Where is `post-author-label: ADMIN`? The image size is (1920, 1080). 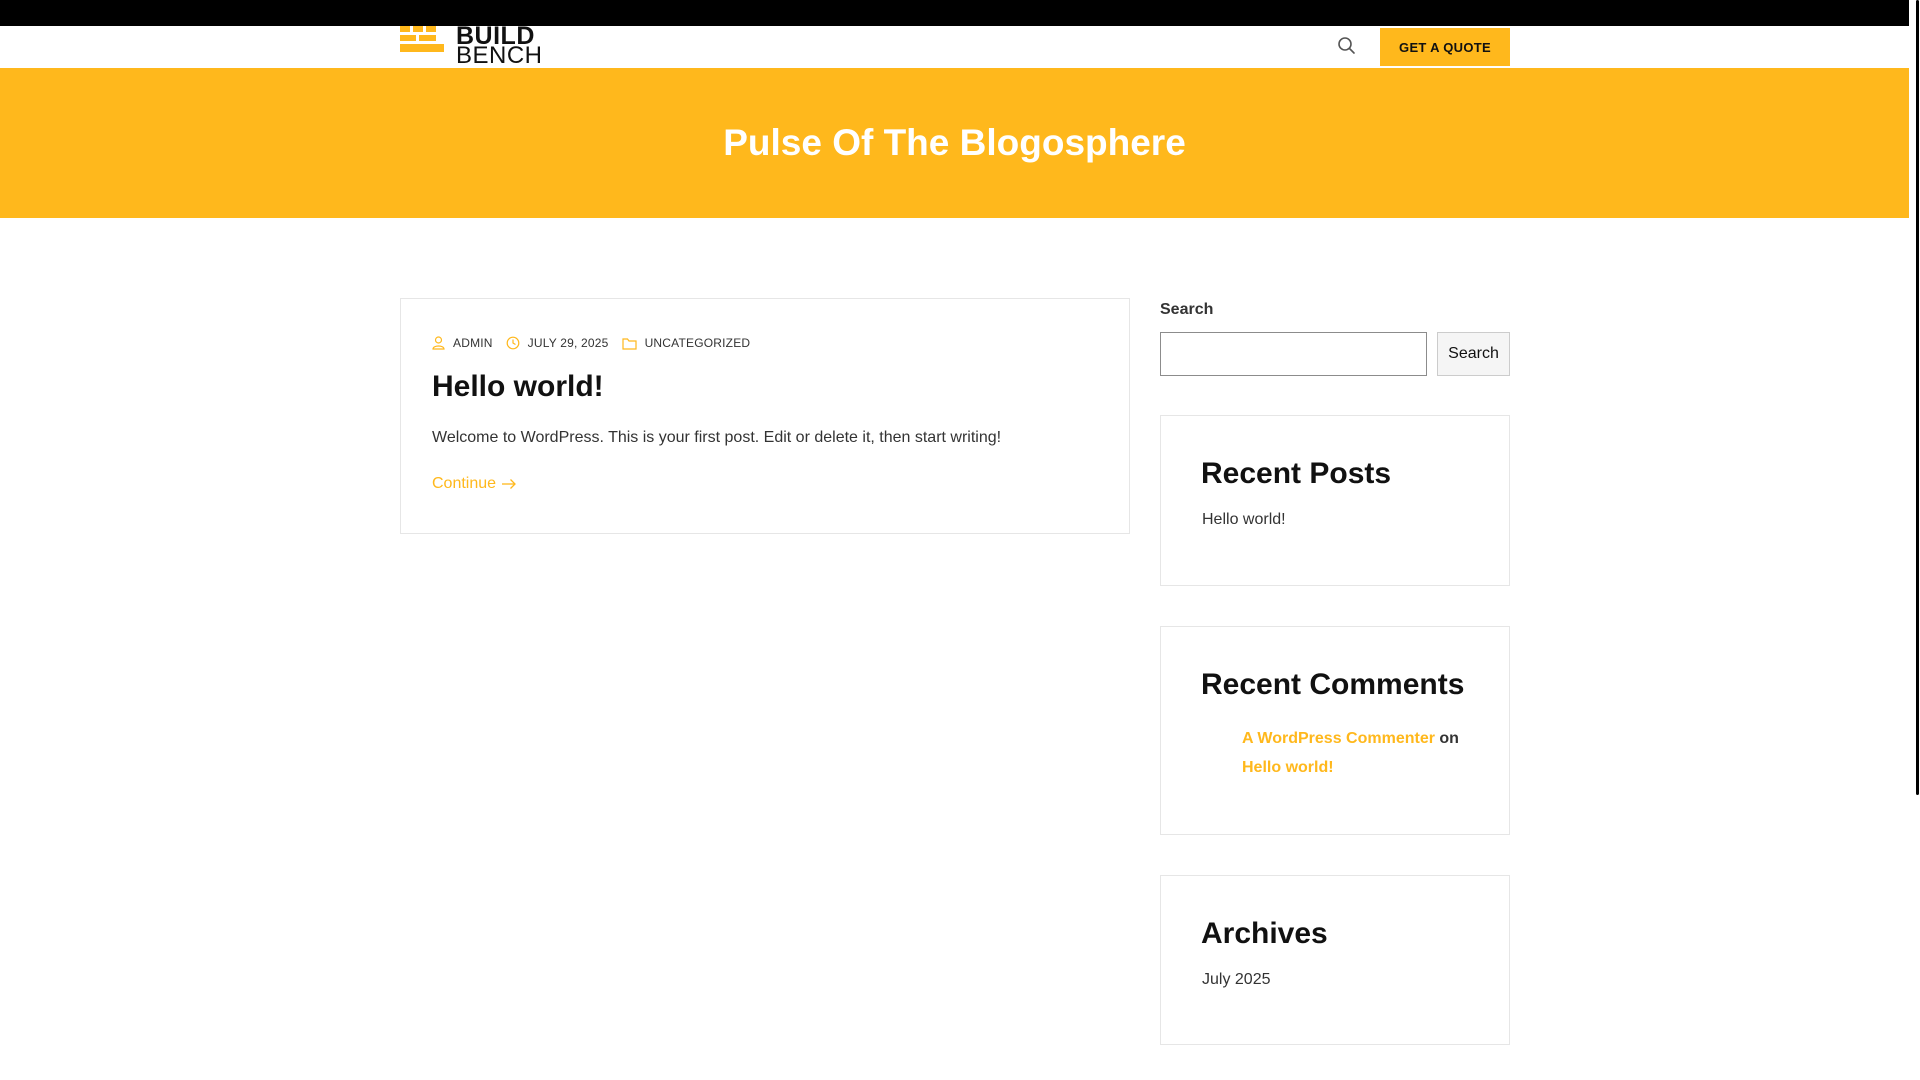
post-author-label: ADMIN is located at coordinates (473, 343).